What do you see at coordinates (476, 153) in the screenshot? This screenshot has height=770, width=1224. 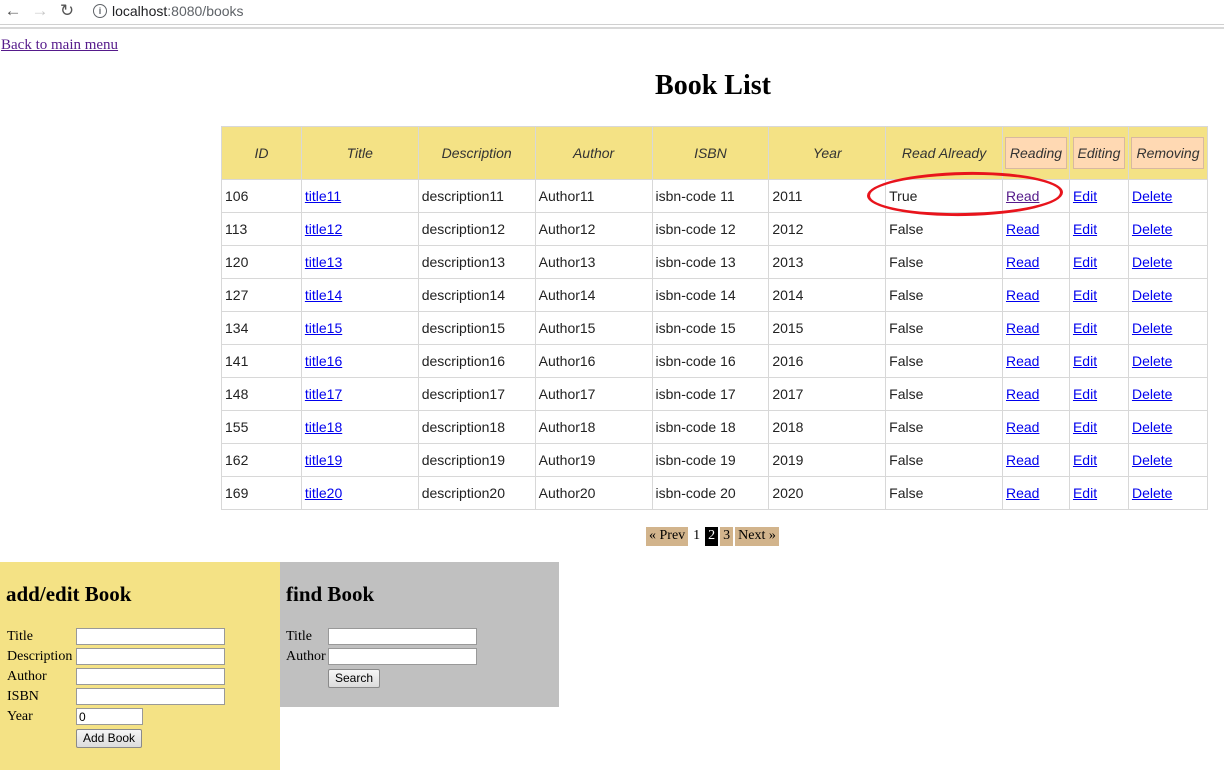 I see `column-header-description: Description` at bounding box center [476, 153].